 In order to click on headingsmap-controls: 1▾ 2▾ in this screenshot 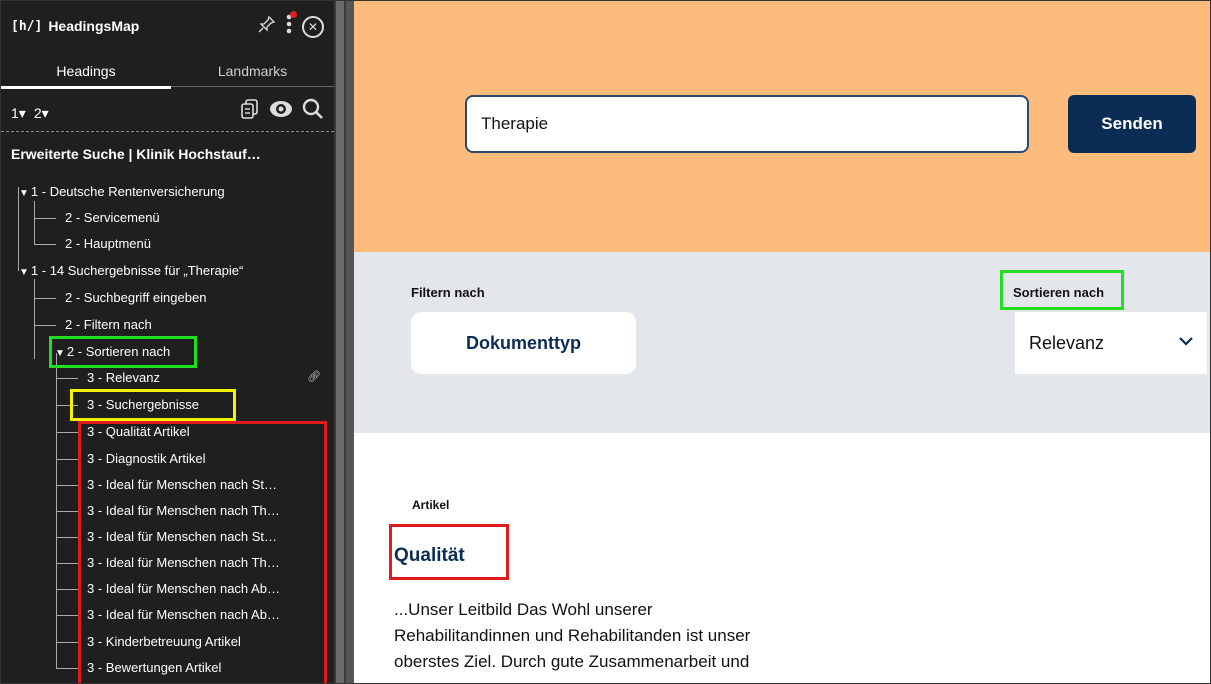, I will do `click(167, 112)`.